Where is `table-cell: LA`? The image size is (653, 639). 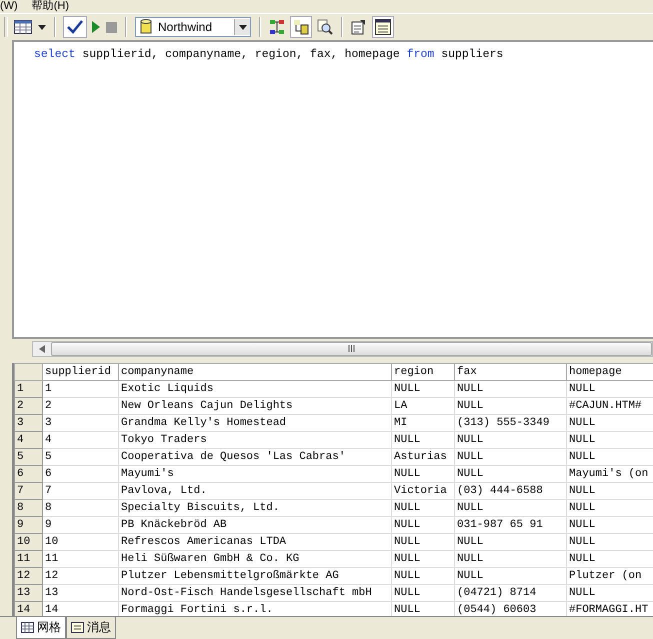
table-cell: LA is located at coordinates (423, 405).